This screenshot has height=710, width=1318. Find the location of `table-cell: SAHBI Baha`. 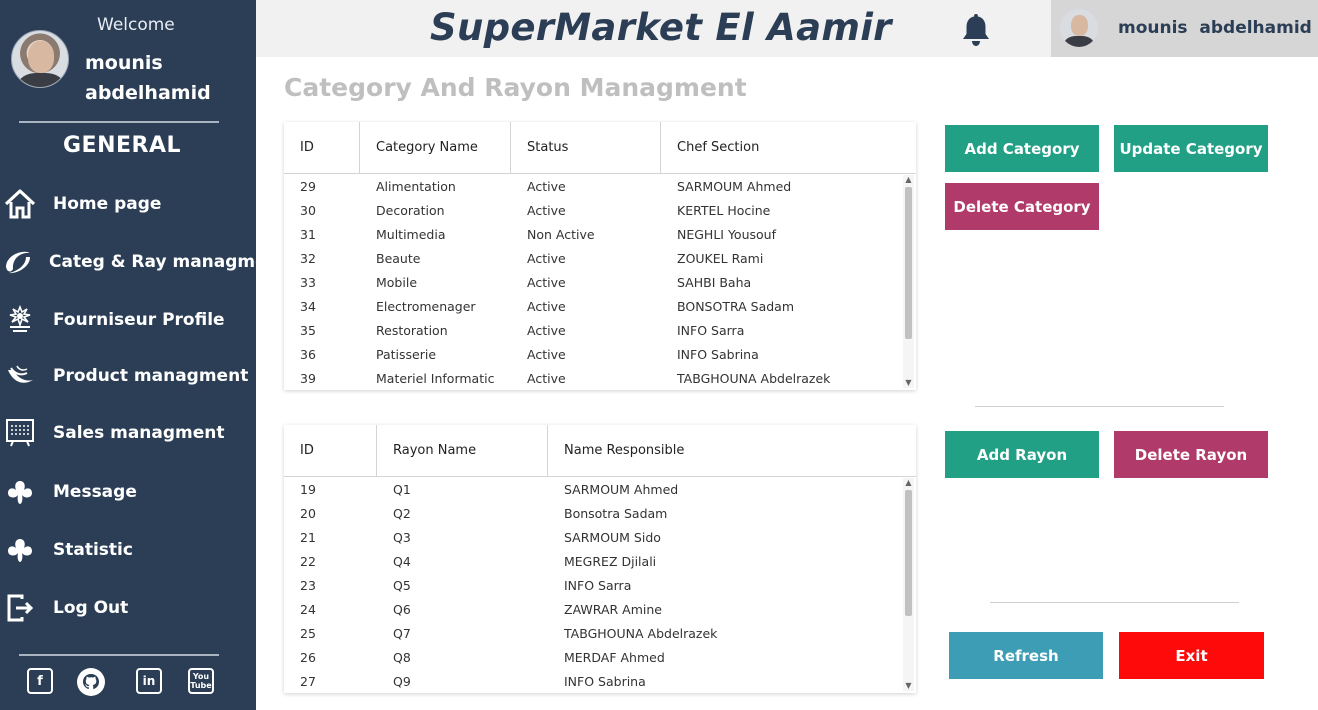

table-cell: SAHBI Baha is located at coordinates (714, 282).